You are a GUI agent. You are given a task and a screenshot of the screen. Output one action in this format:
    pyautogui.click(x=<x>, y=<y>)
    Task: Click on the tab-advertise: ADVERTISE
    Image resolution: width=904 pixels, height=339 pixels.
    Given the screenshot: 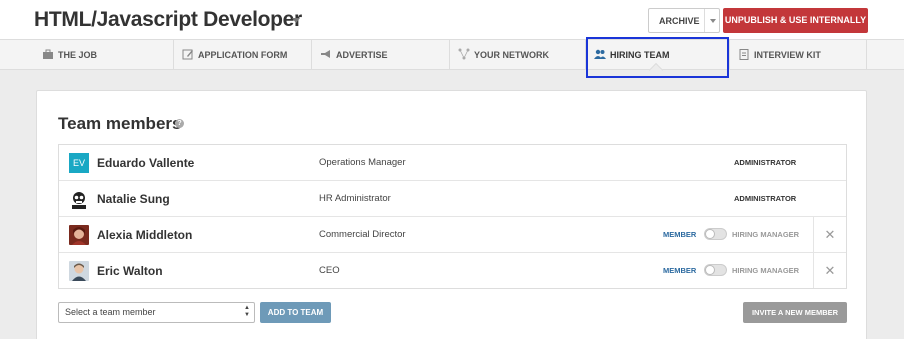 What is the action you would take?
    pyautogui.click(x=381, y=55)
    